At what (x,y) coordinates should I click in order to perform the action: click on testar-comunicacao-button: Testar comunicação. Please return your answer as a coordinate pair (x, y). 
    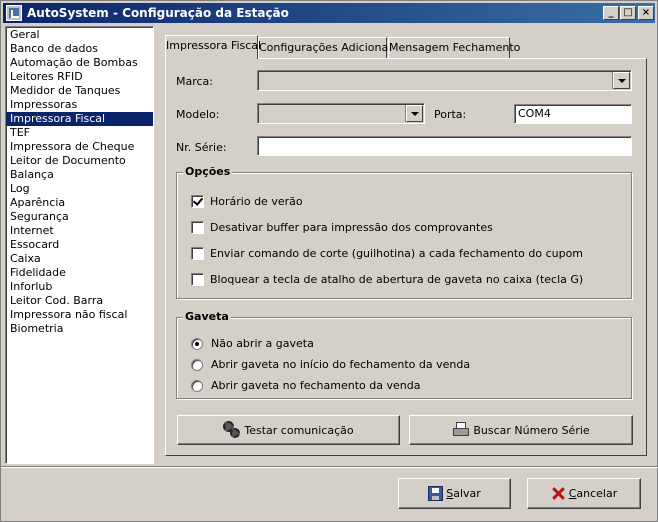
    Looking at the image, I should click on (288, 430).